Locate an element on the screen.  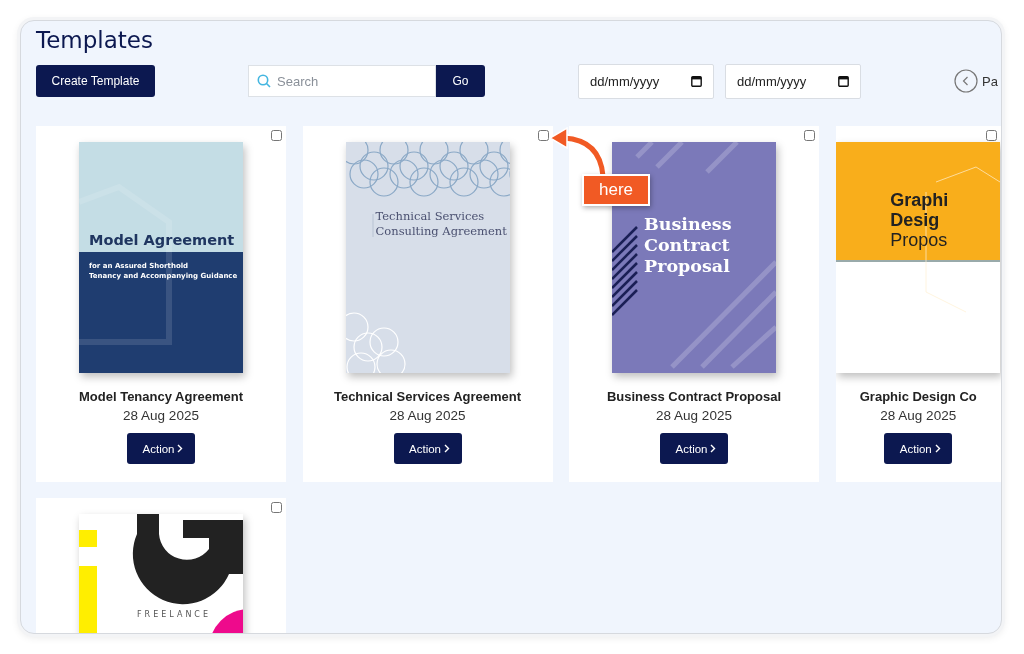
create-template-button: Create Template is located at coordinates (95, 81).